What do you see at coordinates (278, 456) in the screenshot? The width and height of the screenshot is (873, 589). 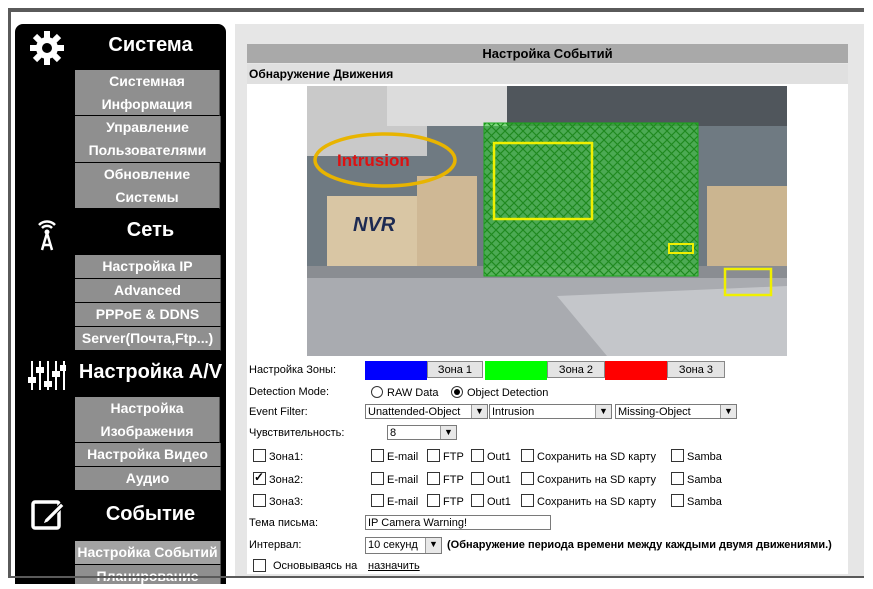 I see `zone-1-checkbox: Зона1:` at bounding box center [278, 456].